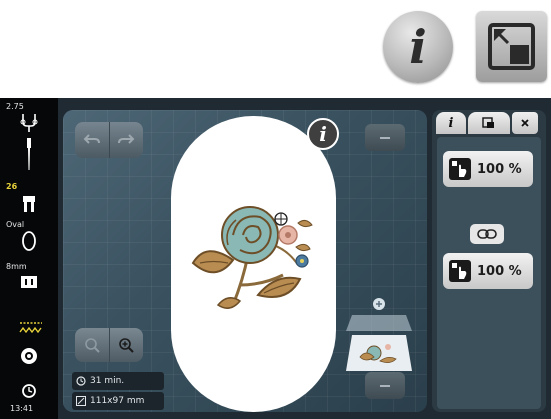 Image resolution: width=551 pixels, height=419 pixels. I want to click on tab-edit, so click(489, 123).